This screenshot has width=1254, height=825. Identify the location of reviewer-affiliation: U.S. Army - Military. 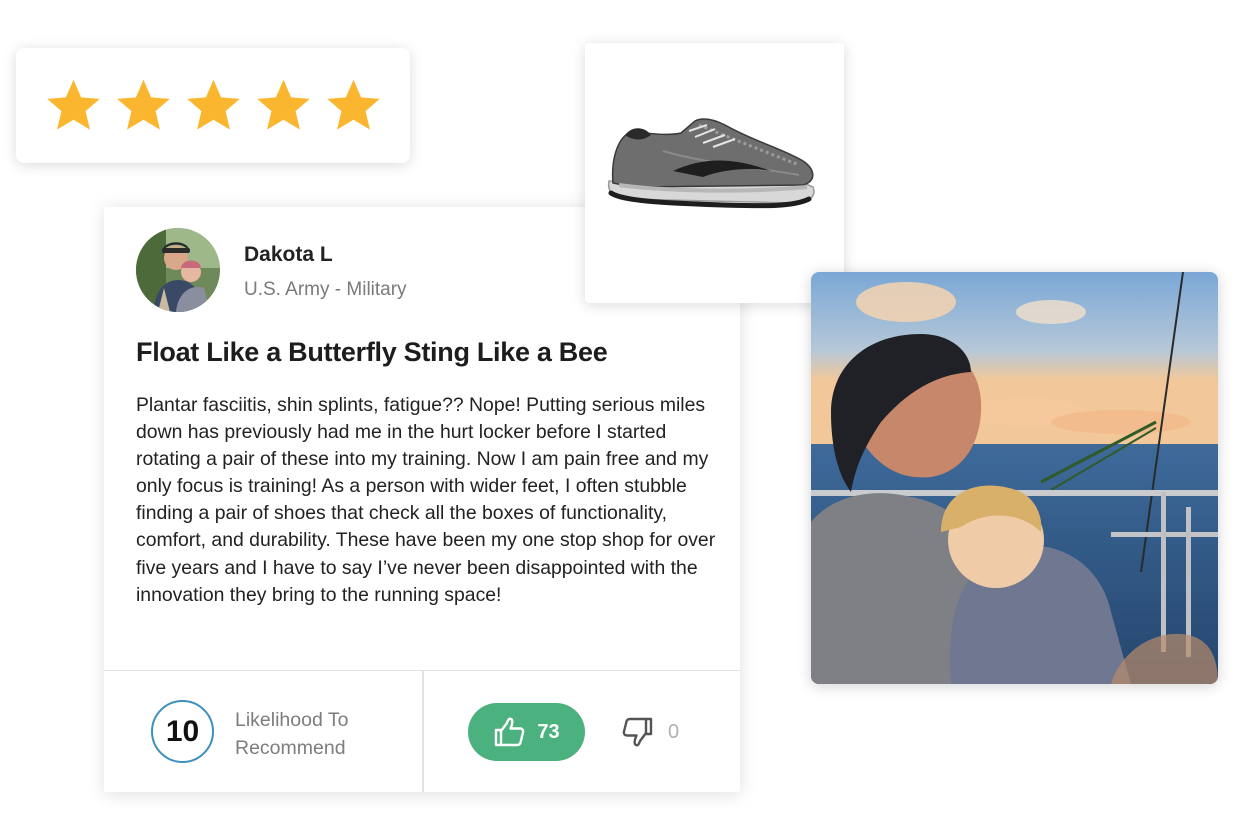
(325, 289).